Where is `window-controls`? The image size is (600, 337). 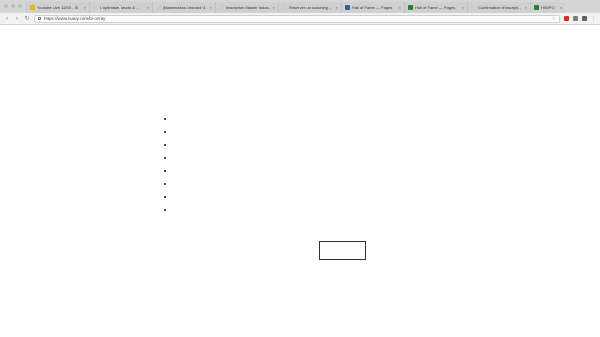 window-controls is located at coordinates (13, 6).